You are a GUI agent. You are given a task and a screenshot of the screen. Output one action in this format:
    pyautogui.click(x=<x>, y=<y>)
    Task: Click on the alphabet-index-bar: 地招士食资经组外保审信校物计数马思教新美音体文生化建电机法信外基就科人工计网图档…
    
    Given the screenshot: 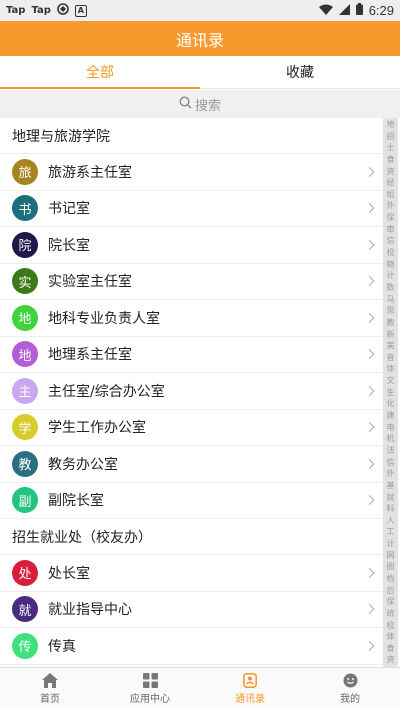 What is the action you would take?
    pyautogui.click(x=390, y=392)
    